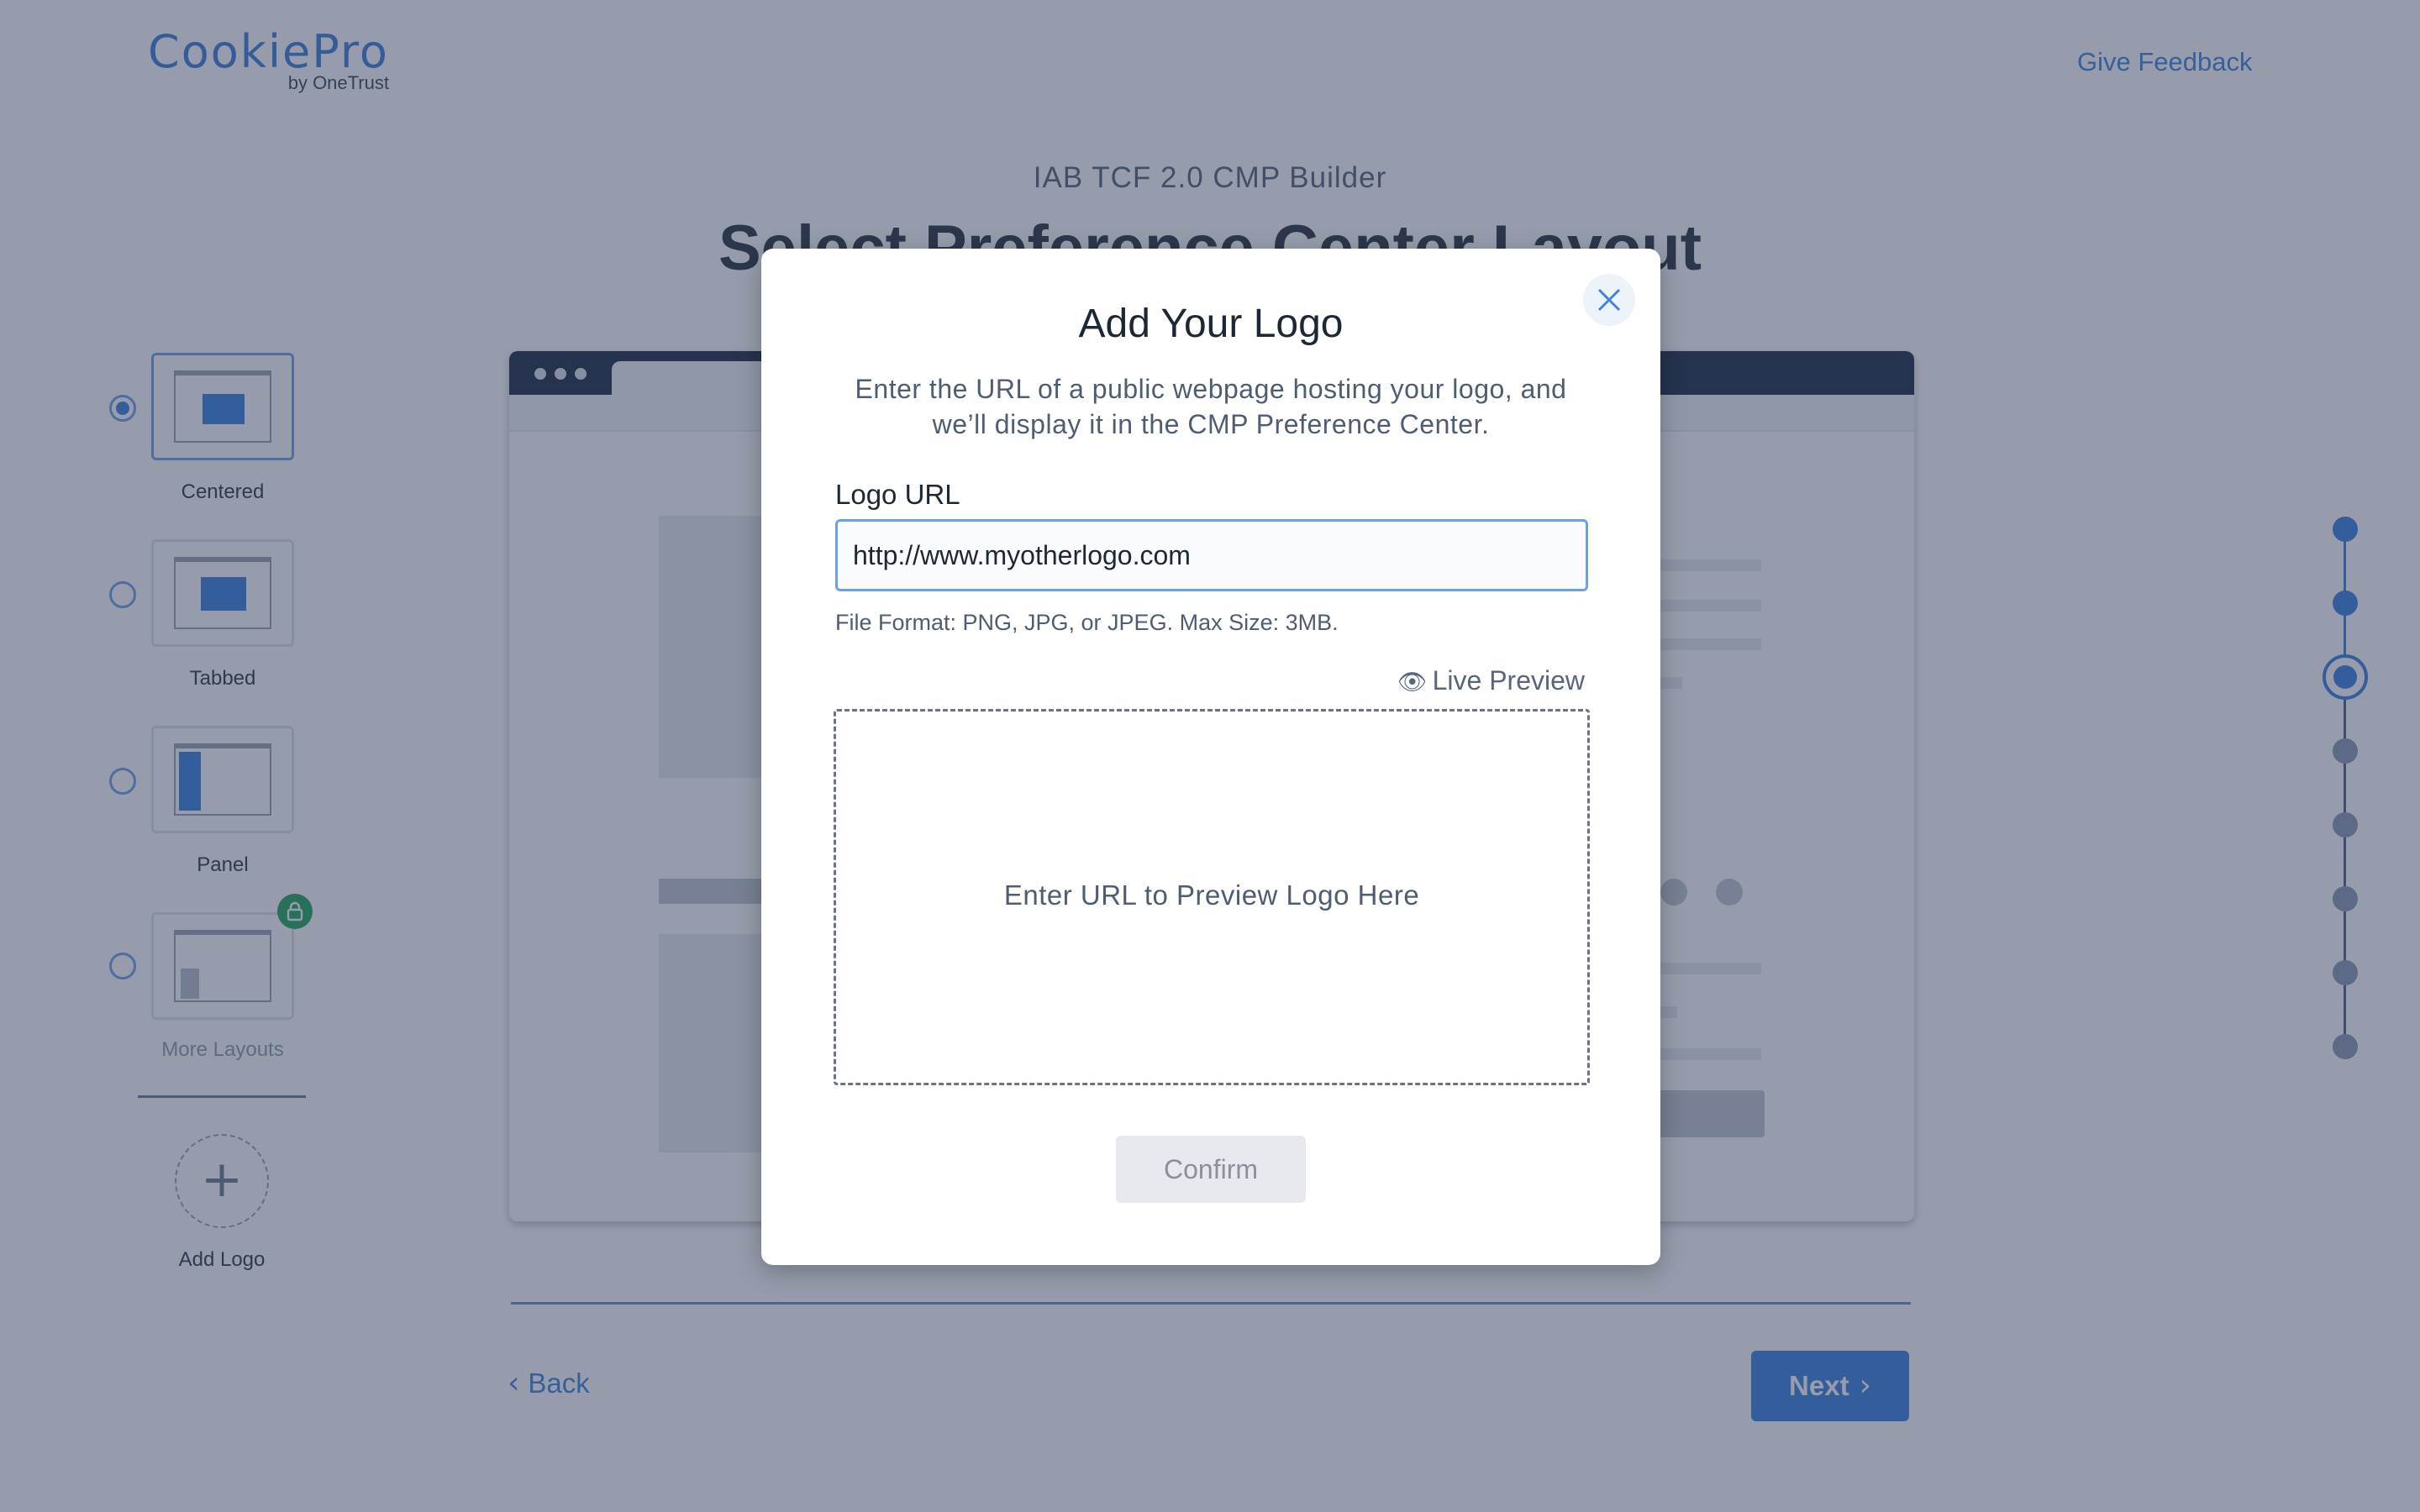  What do you see at coordinates (1211, 324) in the screenshot?
I see `modal-title: Add Your Logo` at bounding box center [1211, 324].